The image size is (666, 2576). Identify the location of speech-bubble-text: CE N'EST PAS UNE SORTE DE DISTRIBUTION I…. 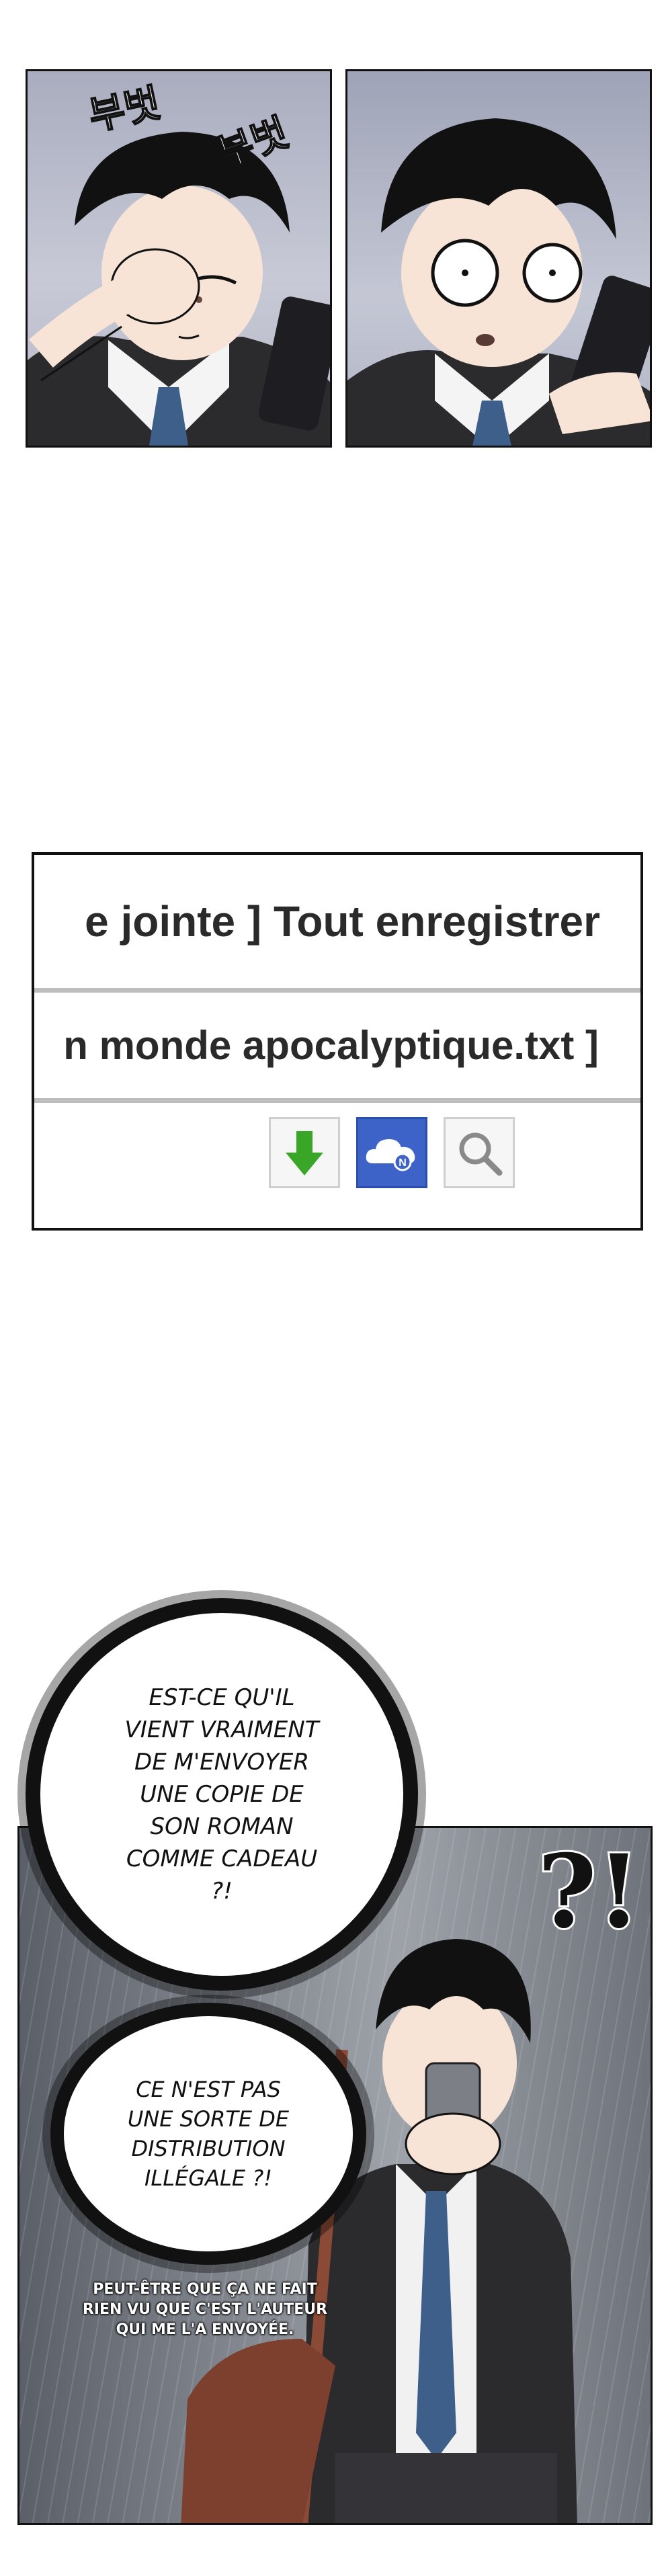
(208, 2134).